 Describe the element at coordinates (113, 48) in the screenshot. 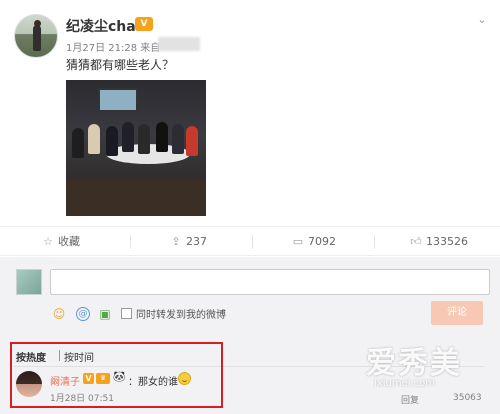

I see `post-meta: 1月27日 21:28 来自` at that location.